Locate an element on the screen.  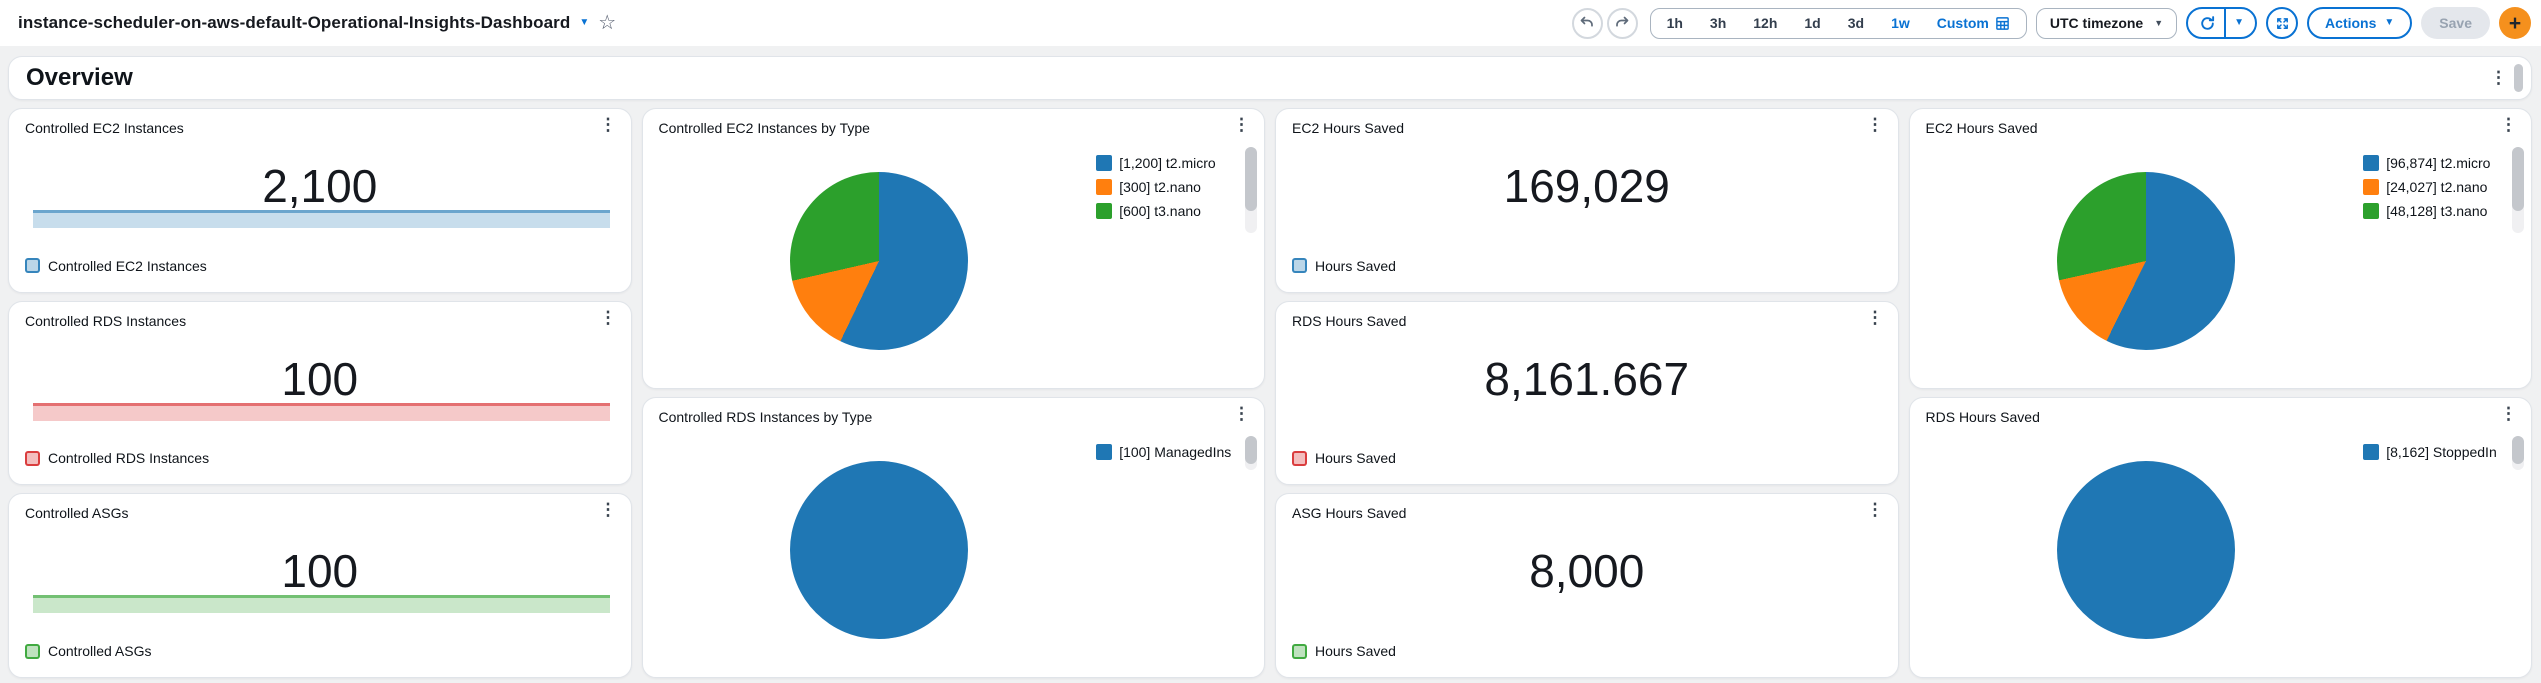
fullscreen-expand-icon is located at coordinates (2282, 23).